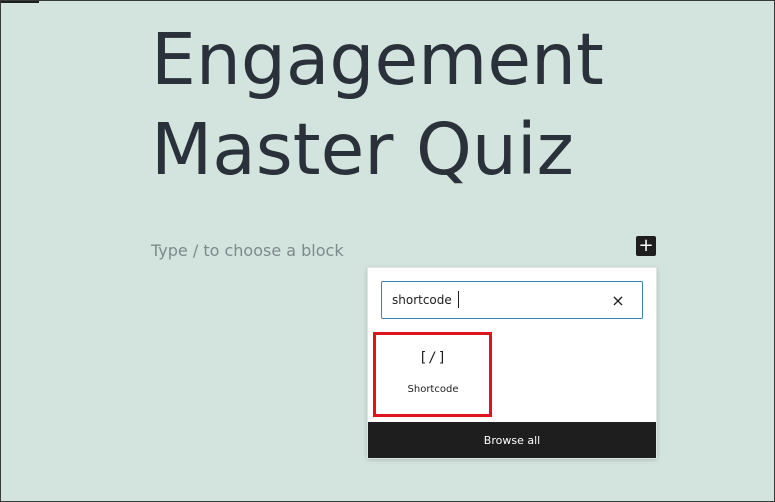 The image size is (775, 502). I want to click on top-left-edge-mark, so click(20, 2).